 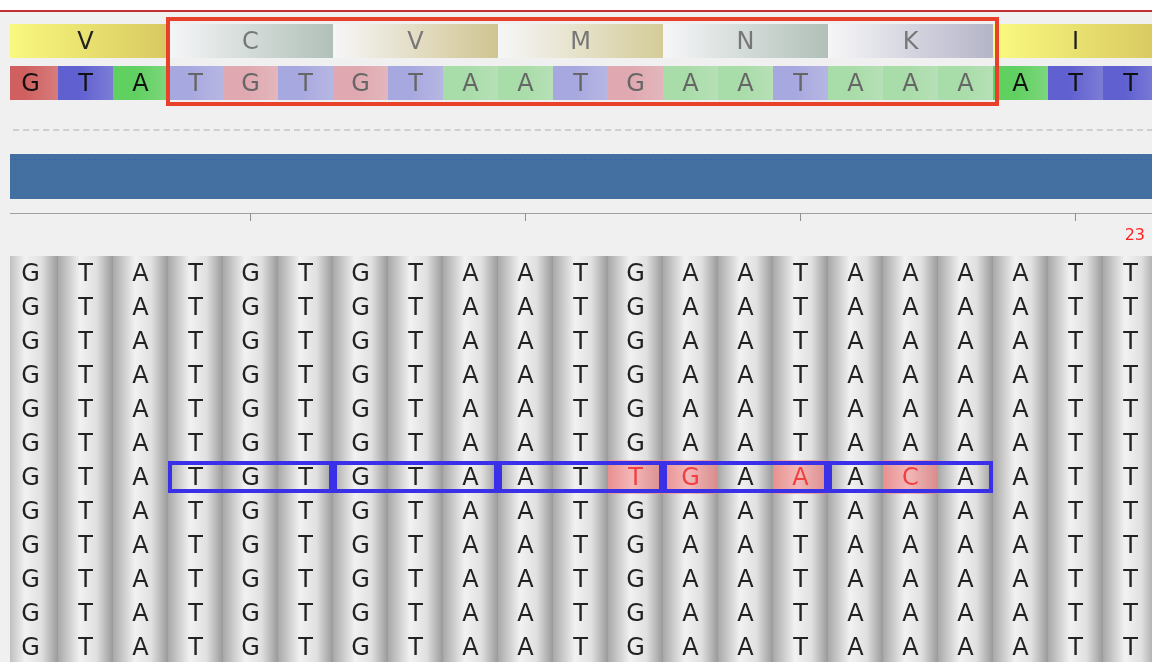 I want to click on base-cell: G, so click(x=34, y=83).